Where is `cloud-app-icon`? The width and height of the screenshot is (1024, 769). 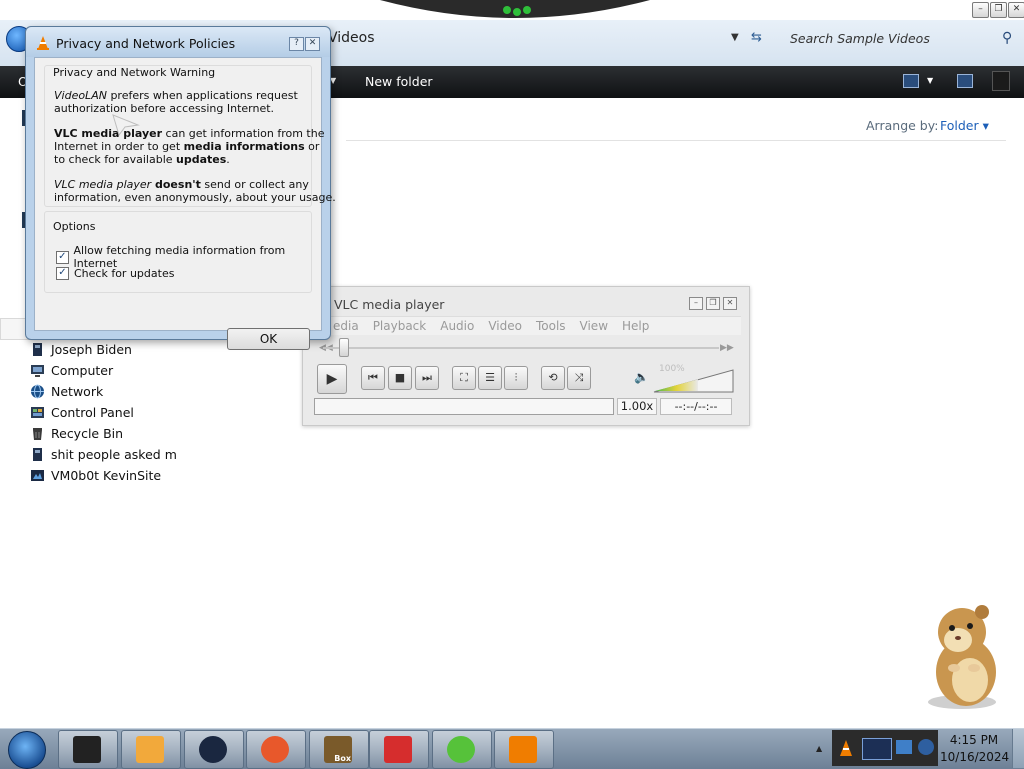
cloud-app-icon is located at coordinates (461, 749).